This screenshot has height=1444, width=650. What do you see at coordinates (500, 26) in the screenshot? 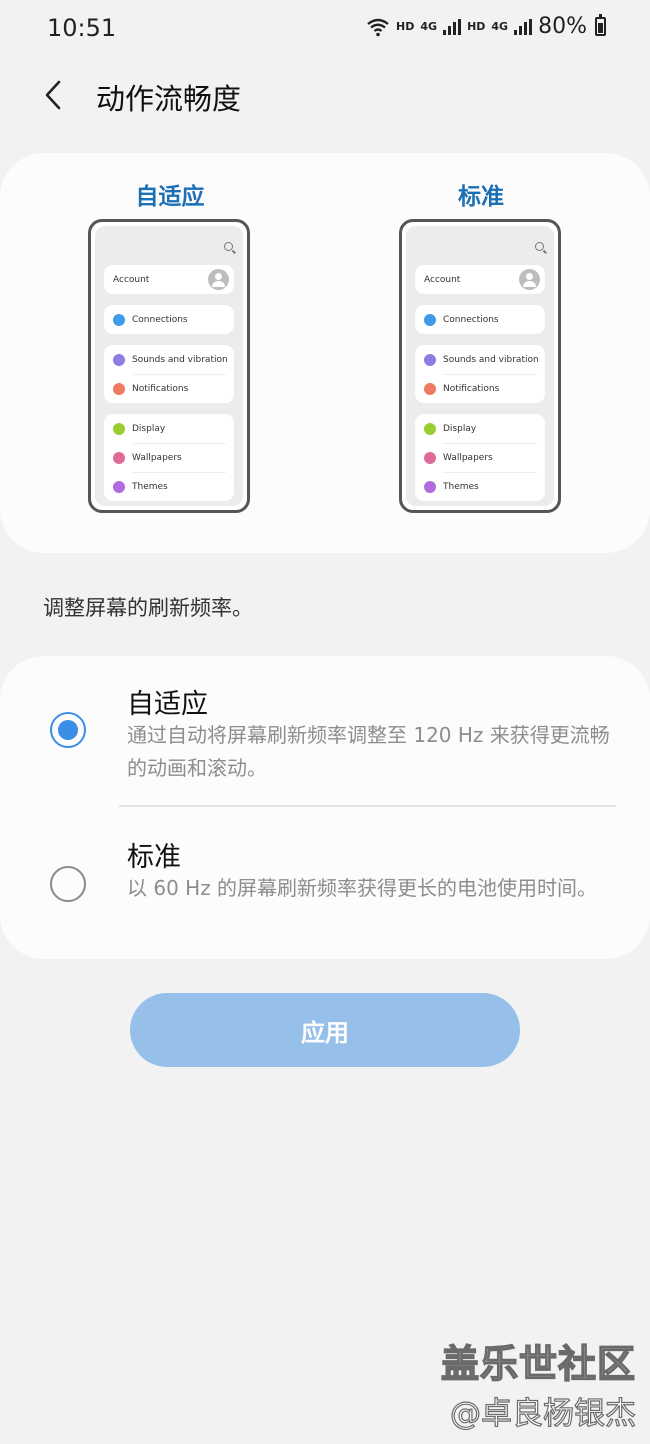
I see `network-type-2: 4G` at bounding box center [500, 26].